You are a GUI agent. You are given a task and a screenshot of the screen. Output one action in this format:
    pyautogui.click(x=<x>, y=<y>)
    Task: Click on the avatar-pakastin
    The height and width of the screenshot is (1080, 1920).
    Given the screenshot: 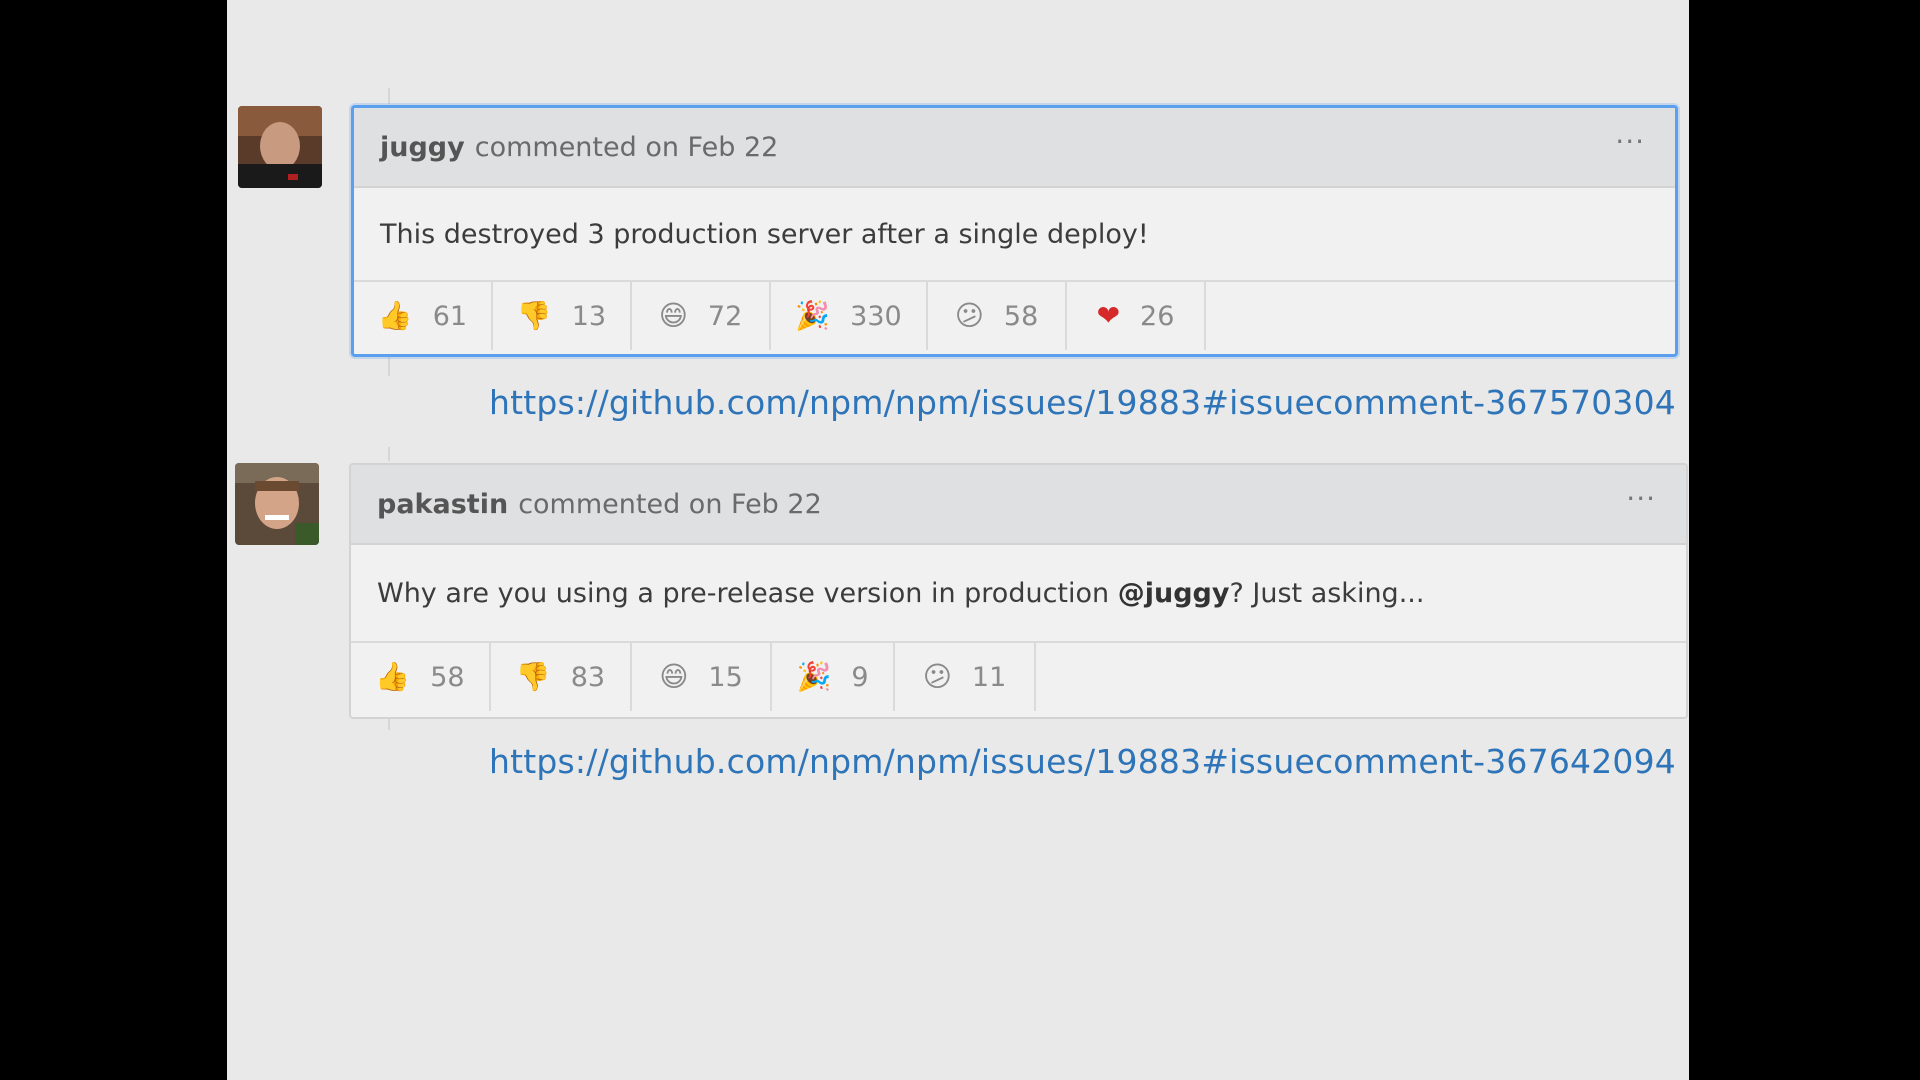 What is the action you would take?
    pyautogui.click(x=277, y=504)
    